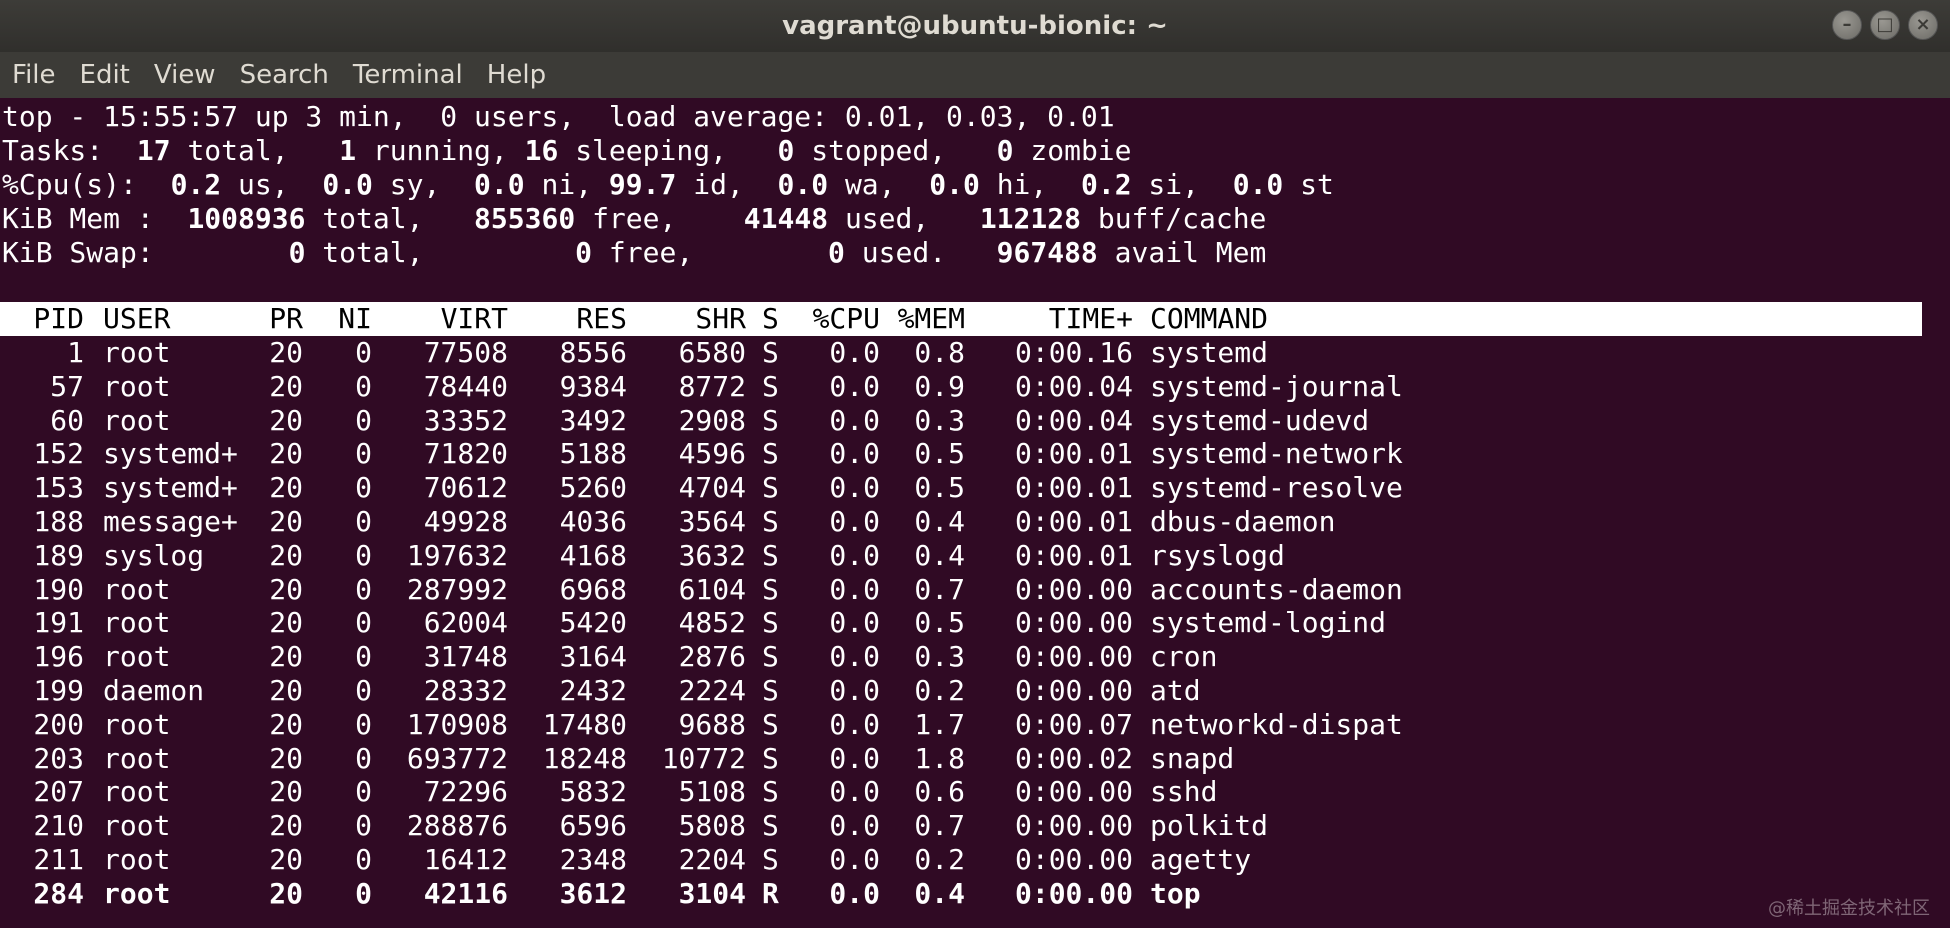  I want to click on cell-shr: 6104, so click(712, 589).